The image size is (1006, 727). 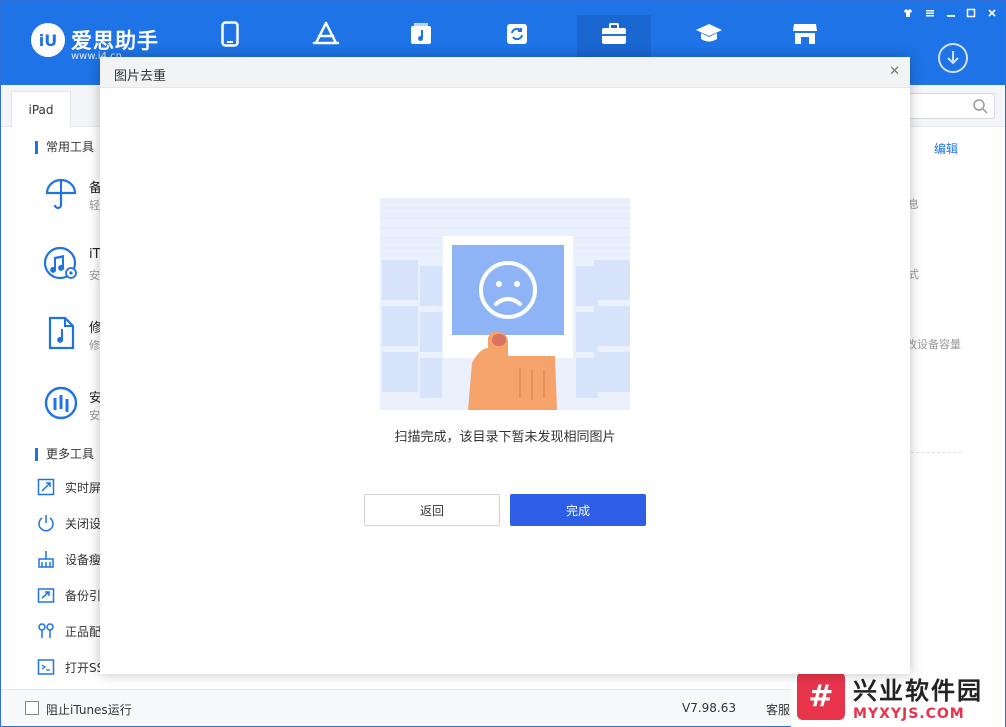 What do you see at coordinates (94, 205) in the screenshot?
I see `tool-desc: 轻` at bounding box center [94, 205].